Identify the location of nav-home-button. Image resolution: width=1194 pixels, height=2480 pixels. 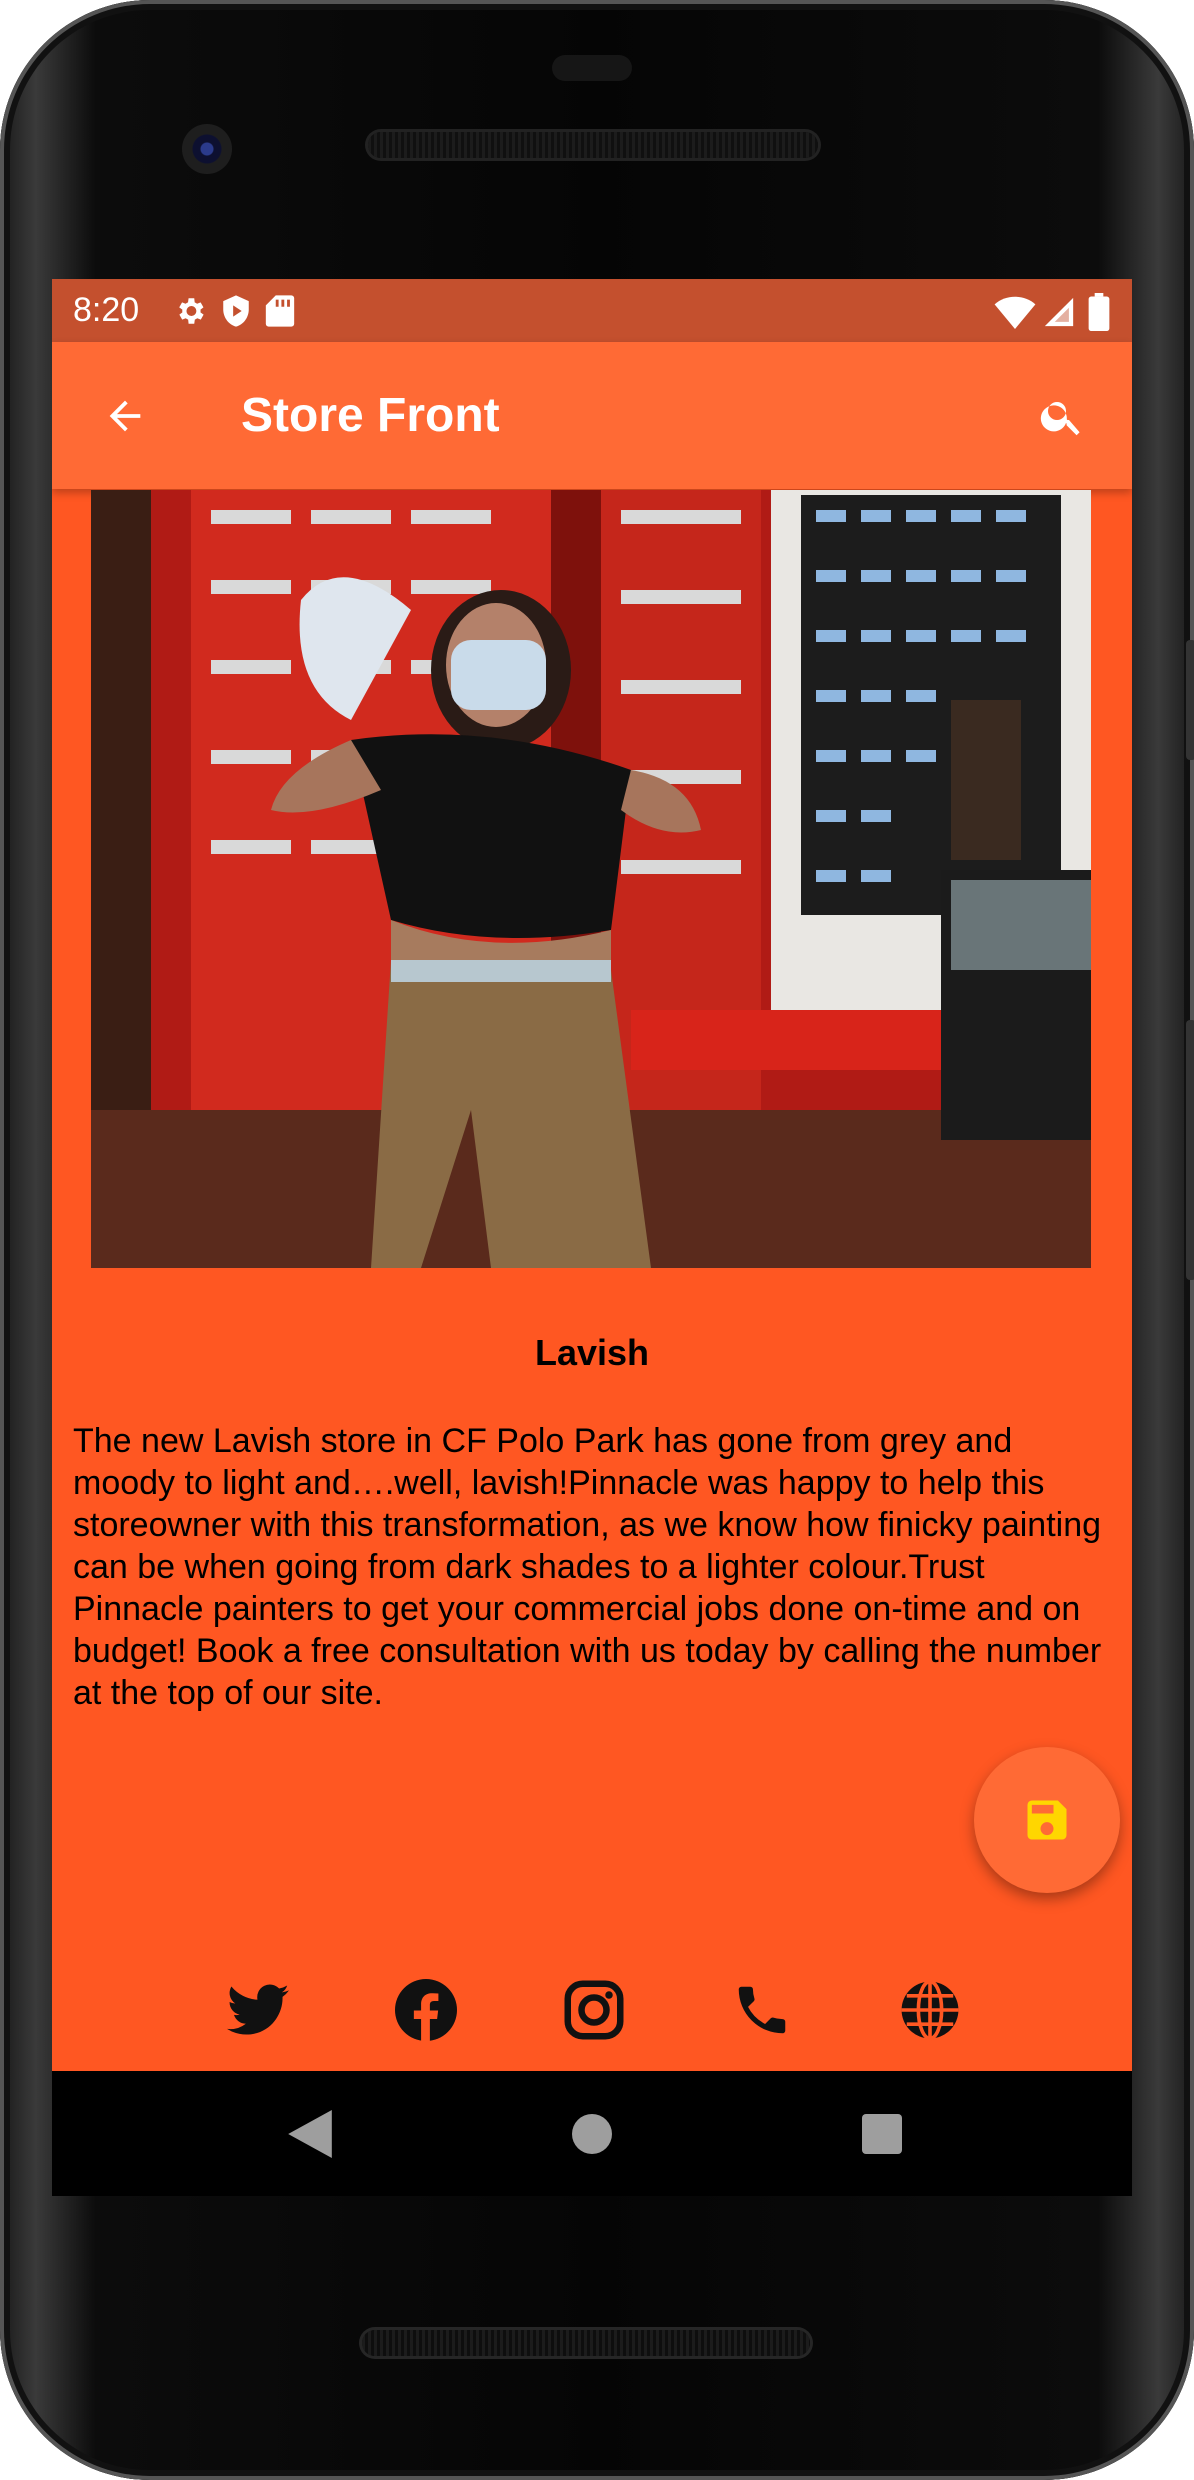
(591, 2133).